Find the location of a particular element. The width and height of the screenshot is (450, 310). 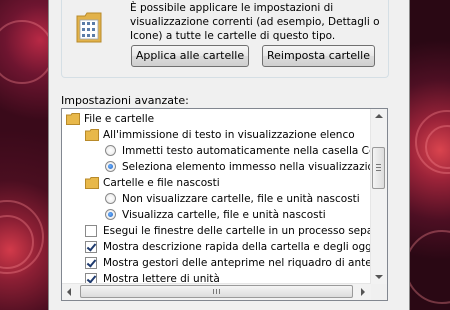

horizontal-scroll-thumb is located at coordinates (216, 291).